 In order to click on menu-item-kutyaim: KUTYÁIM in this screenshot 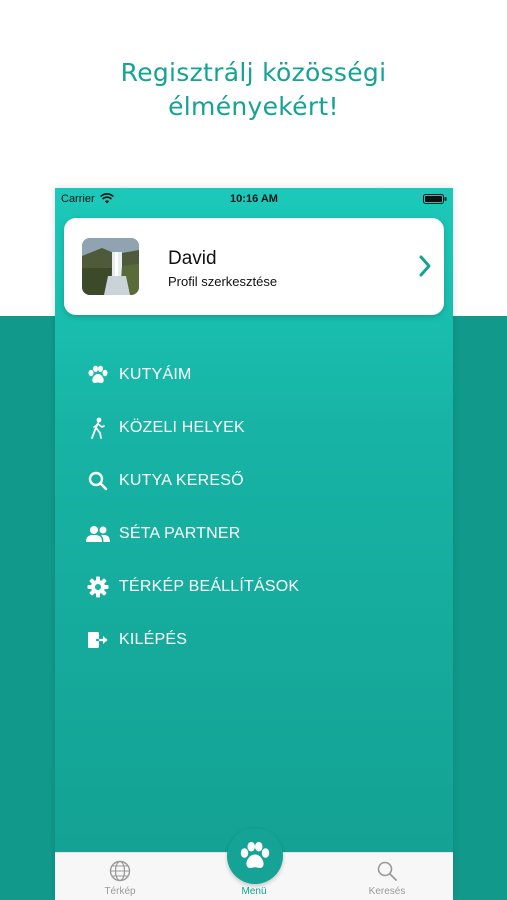, I will do `click(245, 375)`.